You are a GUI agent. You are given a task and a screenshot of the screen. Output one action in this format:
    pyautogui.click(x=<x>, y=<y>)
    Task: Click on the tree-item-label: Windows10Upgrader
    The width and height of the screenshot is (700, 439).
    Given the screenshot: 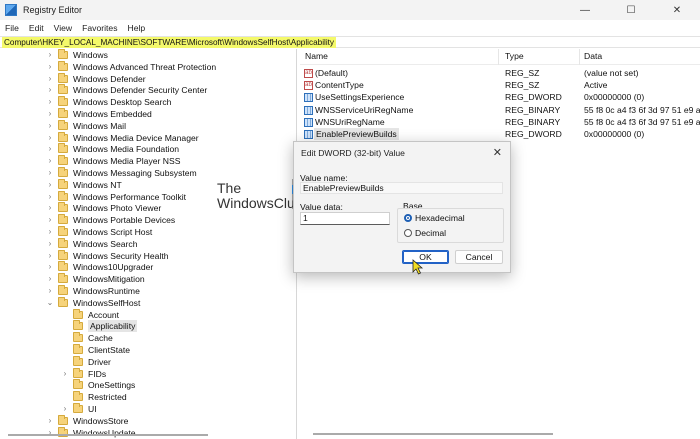 What is the action you would take?
    pyautogui.click(x=113, y=267)
    